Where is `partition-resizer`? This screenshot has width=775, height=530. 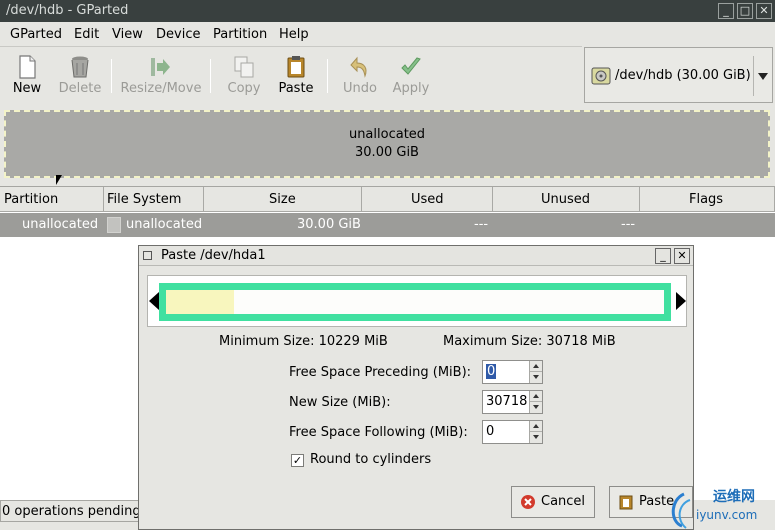 partition-resizer is located at coordinates (417, 301).